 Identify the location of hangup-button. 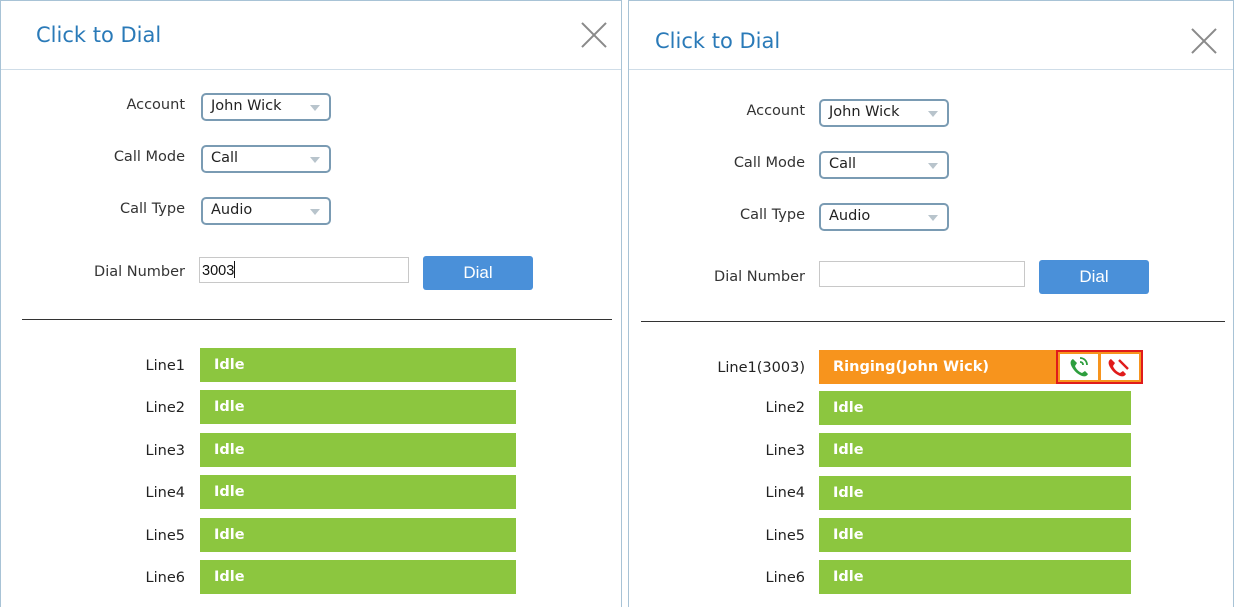
(1120, 367).